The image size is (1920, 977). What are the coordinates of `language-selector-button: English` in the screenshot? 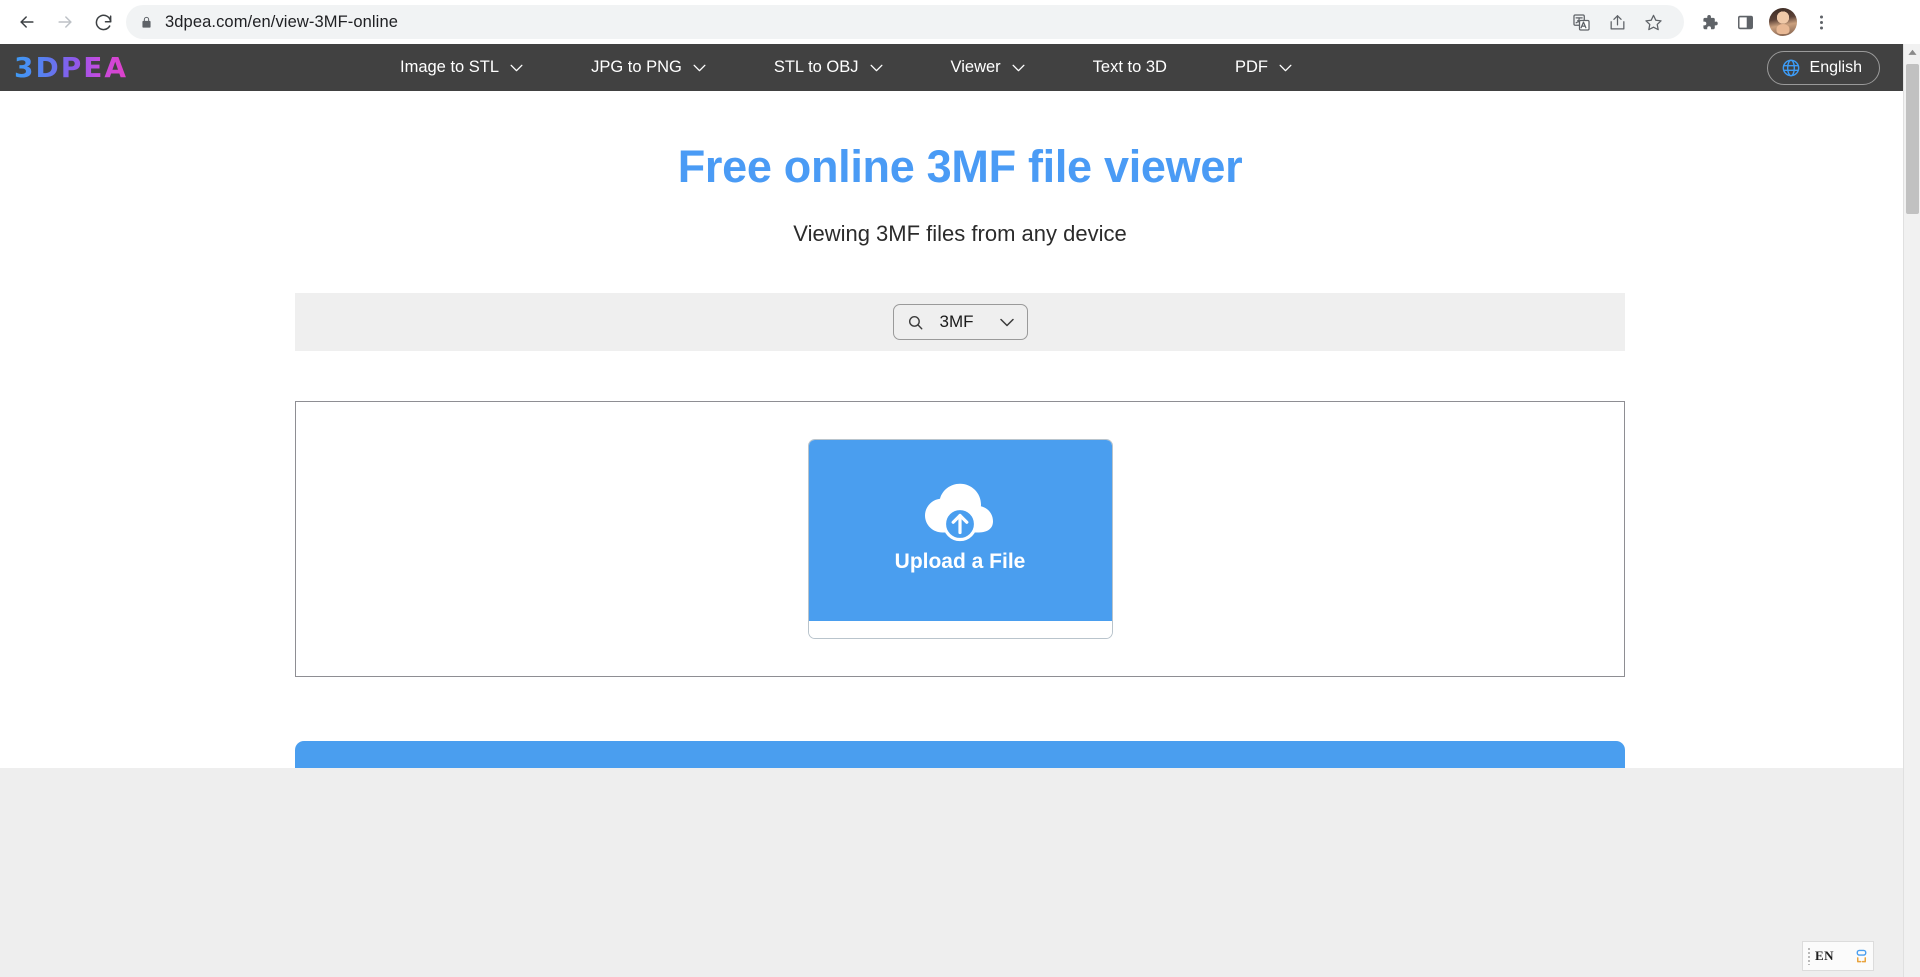 It's located at (1823, 67).